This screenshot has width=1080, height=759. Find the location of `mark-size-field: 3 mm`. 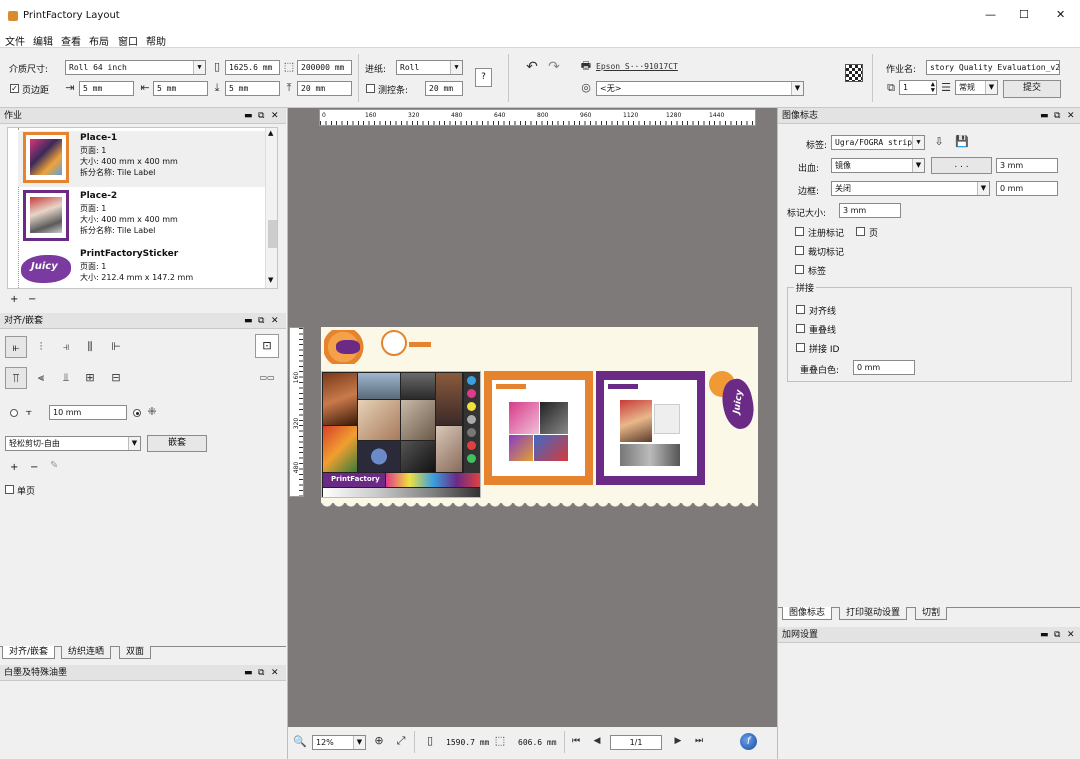

mark-size-field: 3 mm is located at coordinates (870, 210).